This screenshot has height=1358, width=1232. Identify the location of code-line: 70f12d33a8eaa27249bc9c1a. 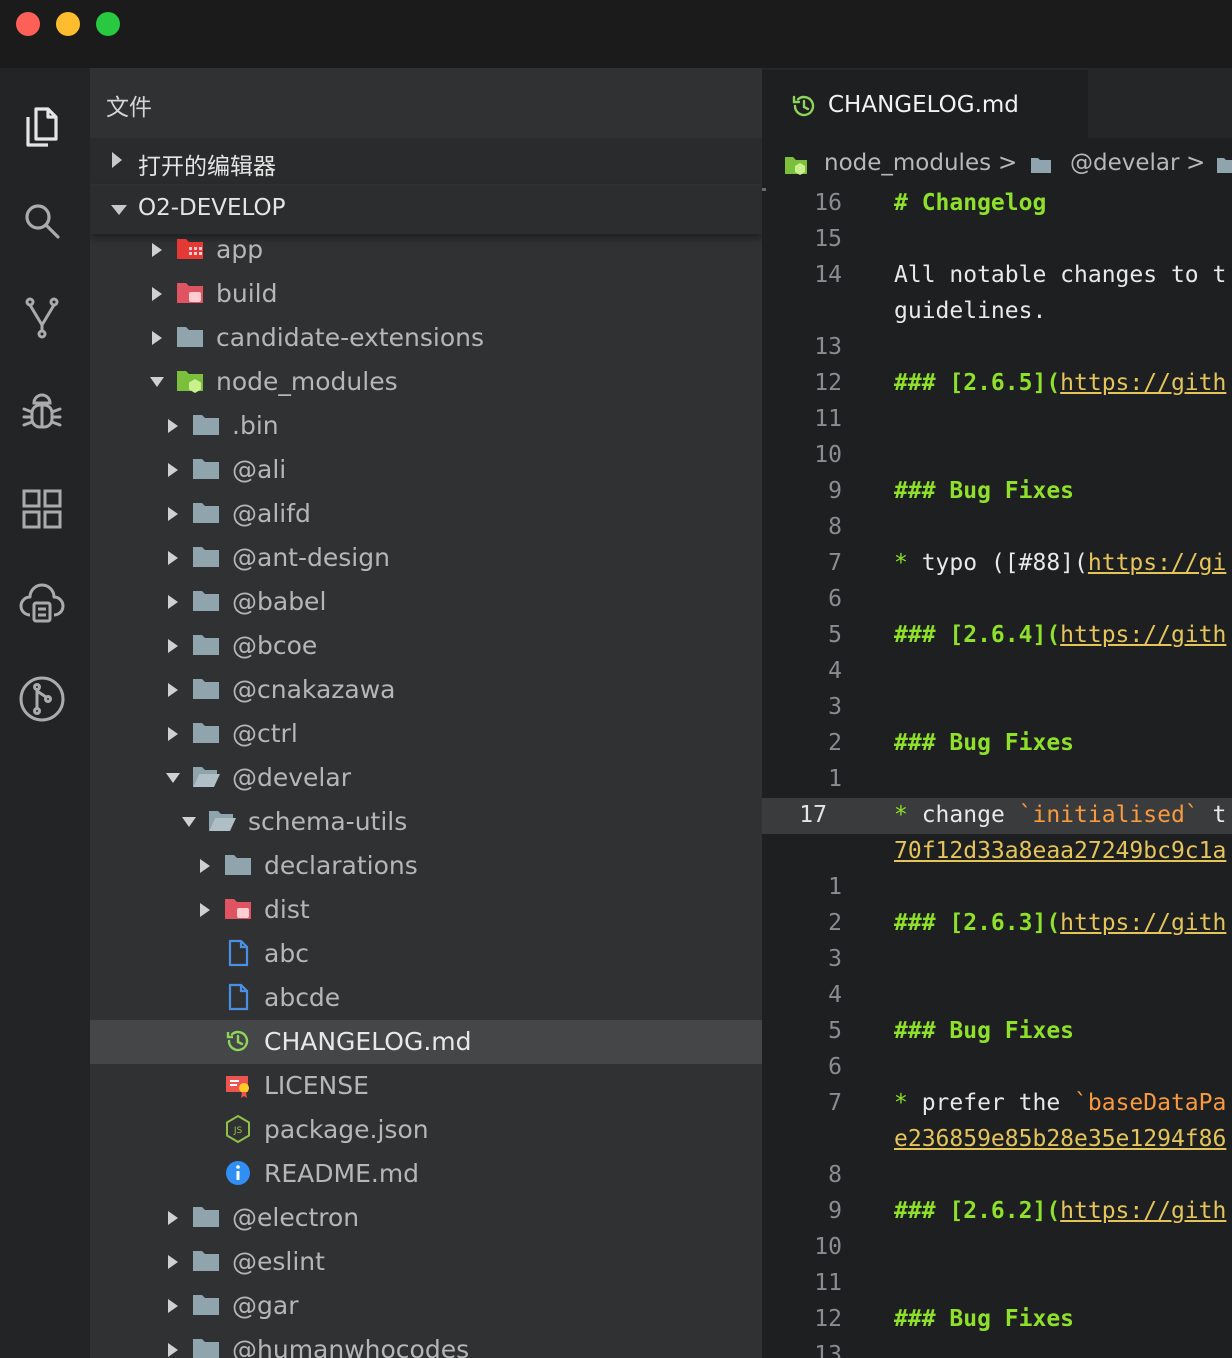
(997, 852).